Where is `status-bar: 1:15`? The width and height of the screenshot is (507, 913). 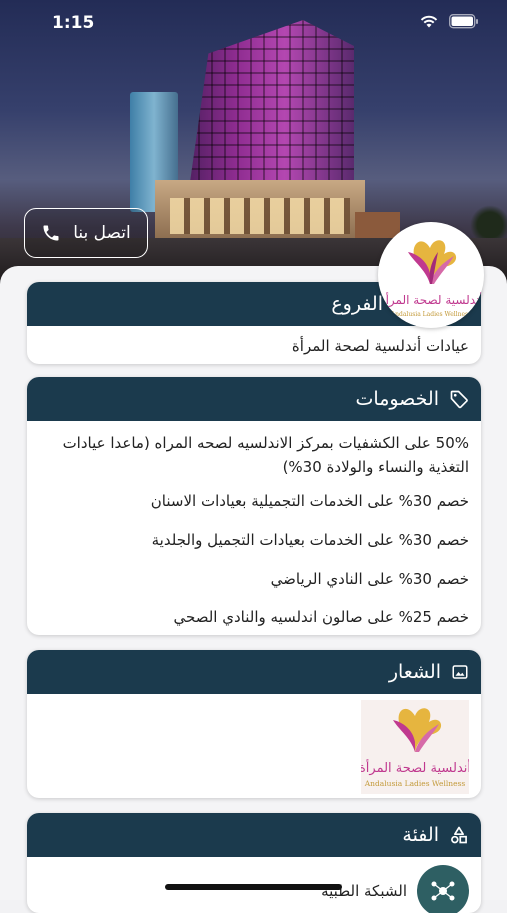 status-bar: 1:15 is located at coordinates (253, 23).